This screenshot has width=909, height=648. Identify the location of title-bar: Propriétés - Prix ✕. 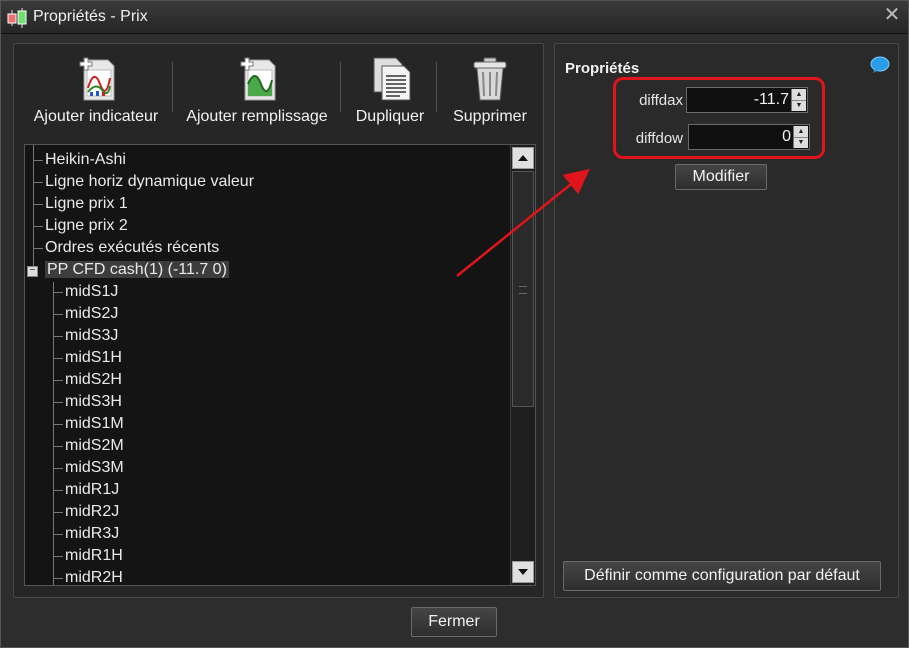
(454, 17).